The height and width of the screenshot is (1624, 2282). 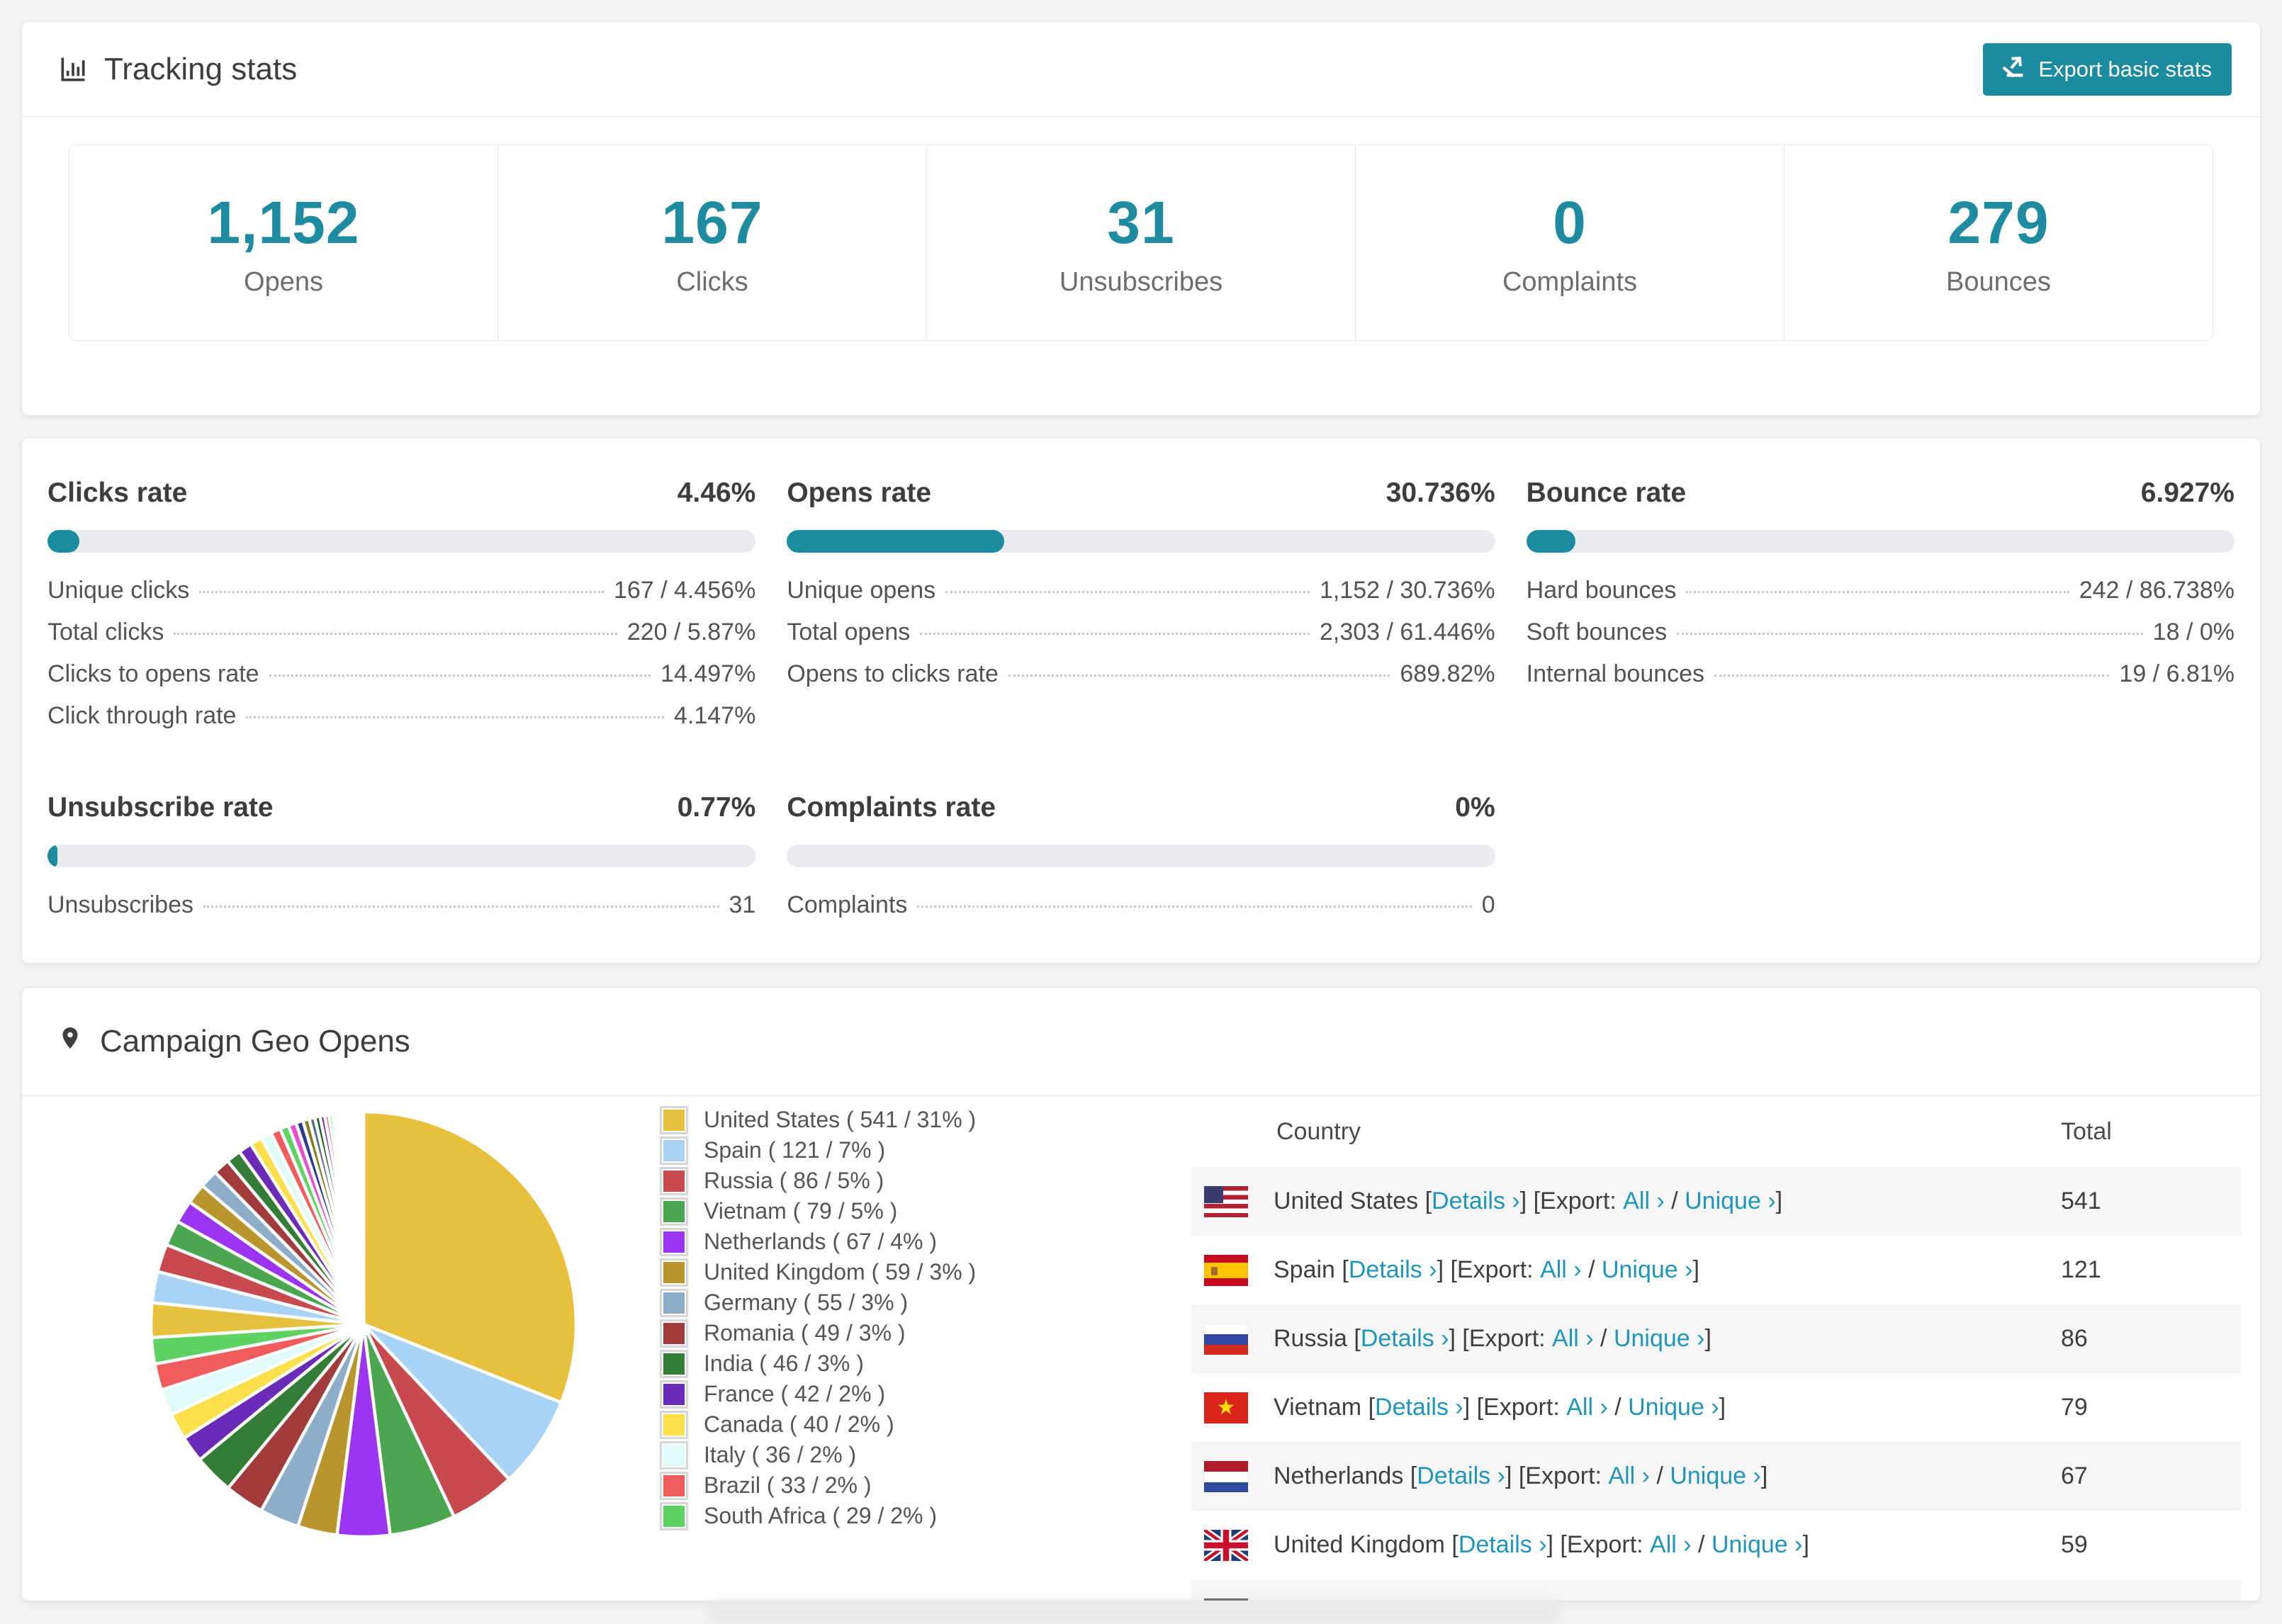 What do you see at coordinates (2194, 632) in the screenshot?
I see `stat-value: 18 / 0%` at bounding box center [2194, 632].